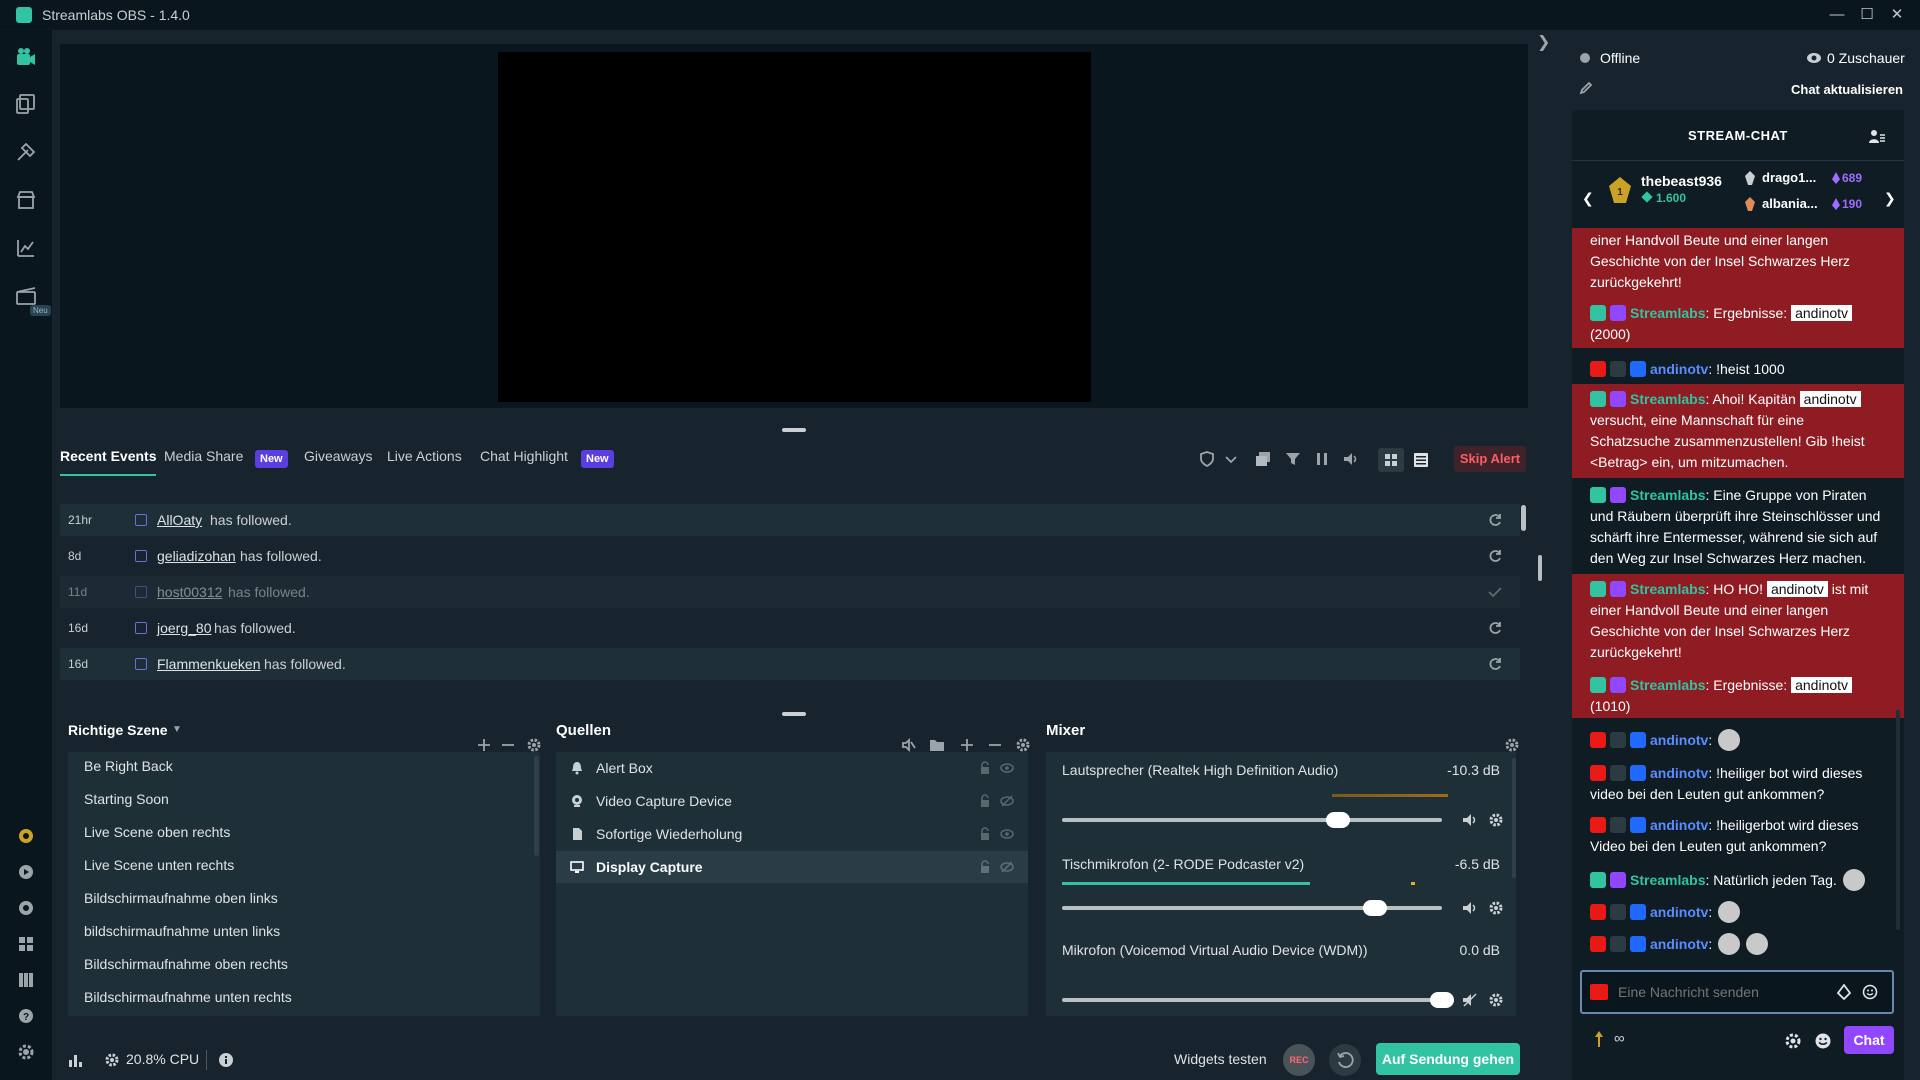 The height and width of the screenshot is (1080, 1920). Describe the element at coordinates (338, 456) in the screenshot. I see `tab-giveaways: Giveaways` at that location.